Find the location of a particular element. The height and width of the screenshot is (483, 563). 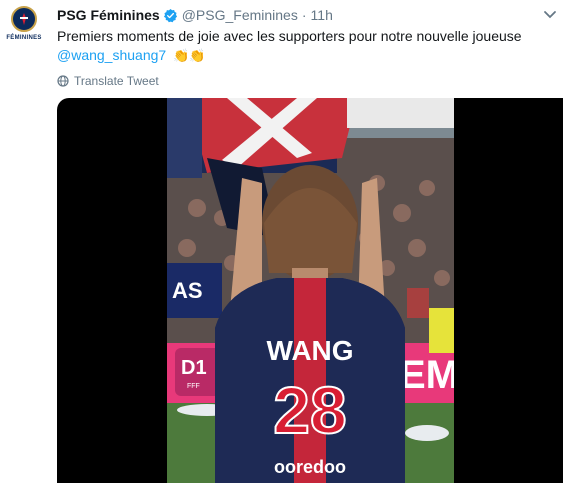

jersey-sponsor: ooredoo is located at coordinates (310, 467).